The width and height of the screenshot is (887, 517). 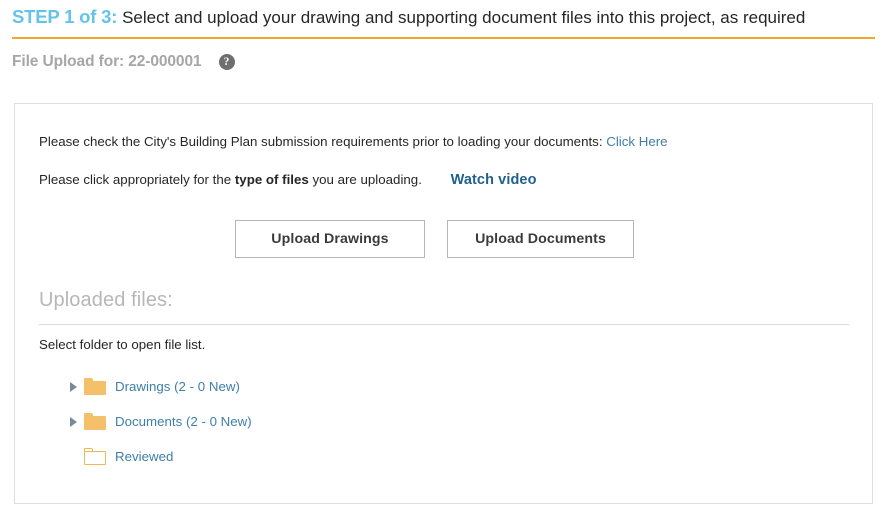 I want to click on instruction-2-suffix: you are uploading., so click(x=367, y=179).